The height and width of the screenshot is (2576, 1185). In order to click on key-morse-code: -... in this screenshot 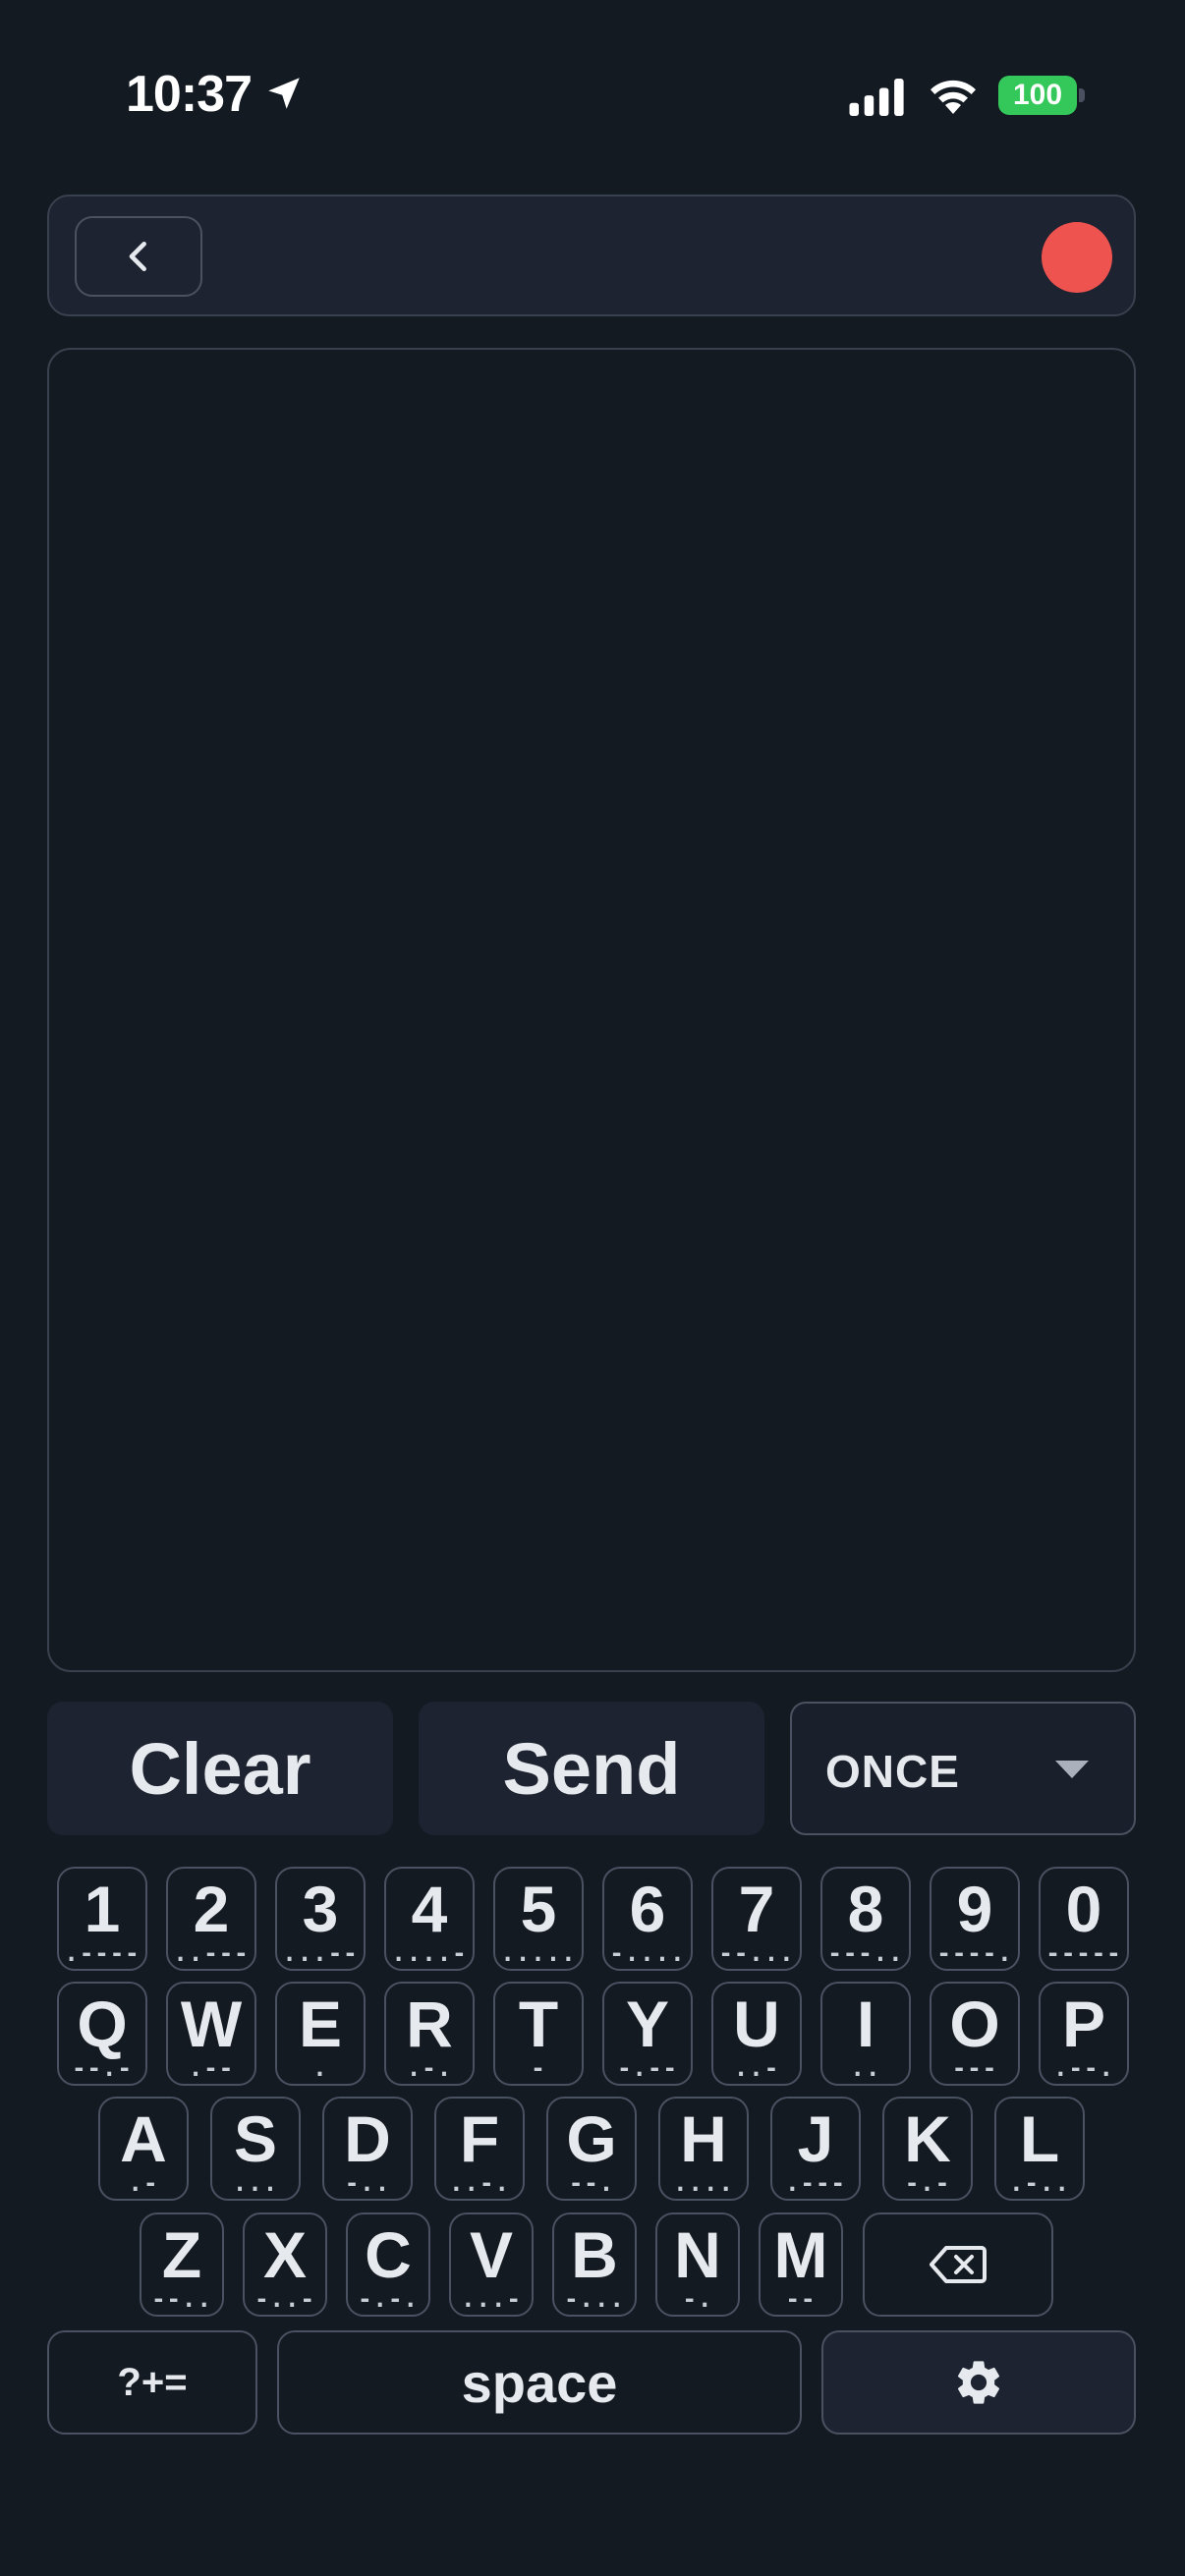, I will do `click(594, 2299)`.